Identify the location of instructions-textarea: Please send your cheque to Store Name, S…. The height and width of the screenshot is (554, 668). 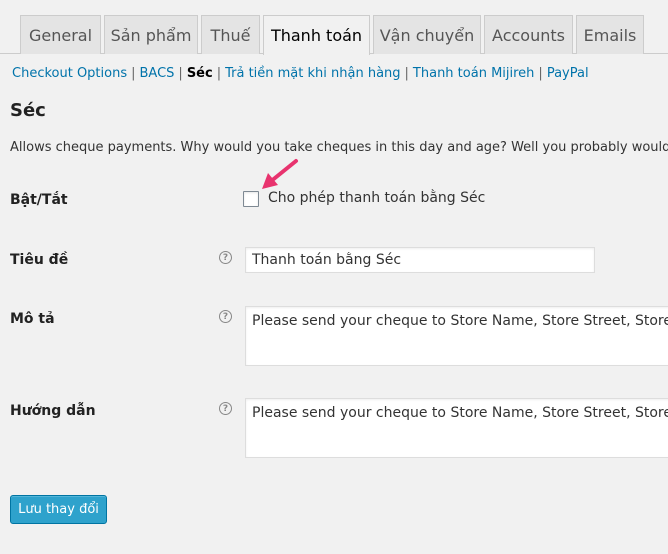
(456, 428).